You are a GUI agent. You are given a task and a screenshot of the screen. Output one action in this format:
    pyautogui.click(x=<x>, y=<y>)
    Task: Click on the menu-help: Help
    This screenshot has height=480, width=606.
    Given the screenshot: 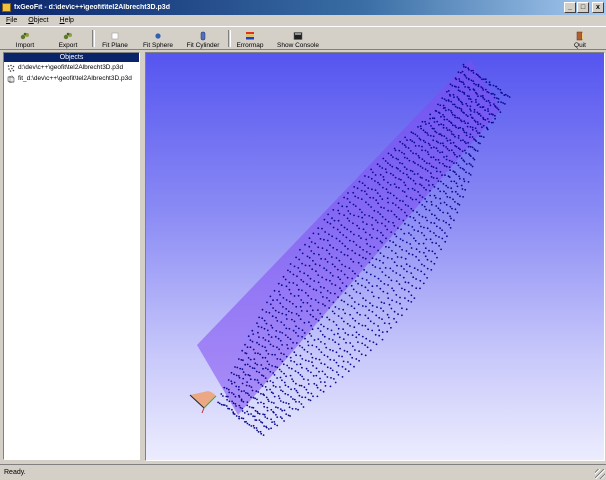 What is the action you would take?
    pyautogui.click(x=66, y=20)
    